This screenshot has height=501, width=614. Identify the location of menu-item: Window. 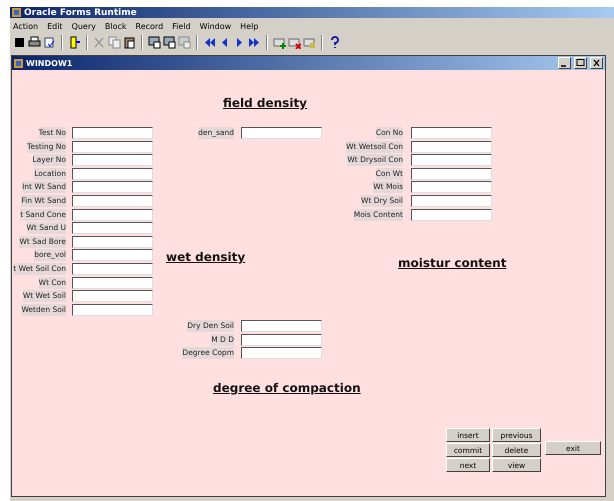
(216, 26).